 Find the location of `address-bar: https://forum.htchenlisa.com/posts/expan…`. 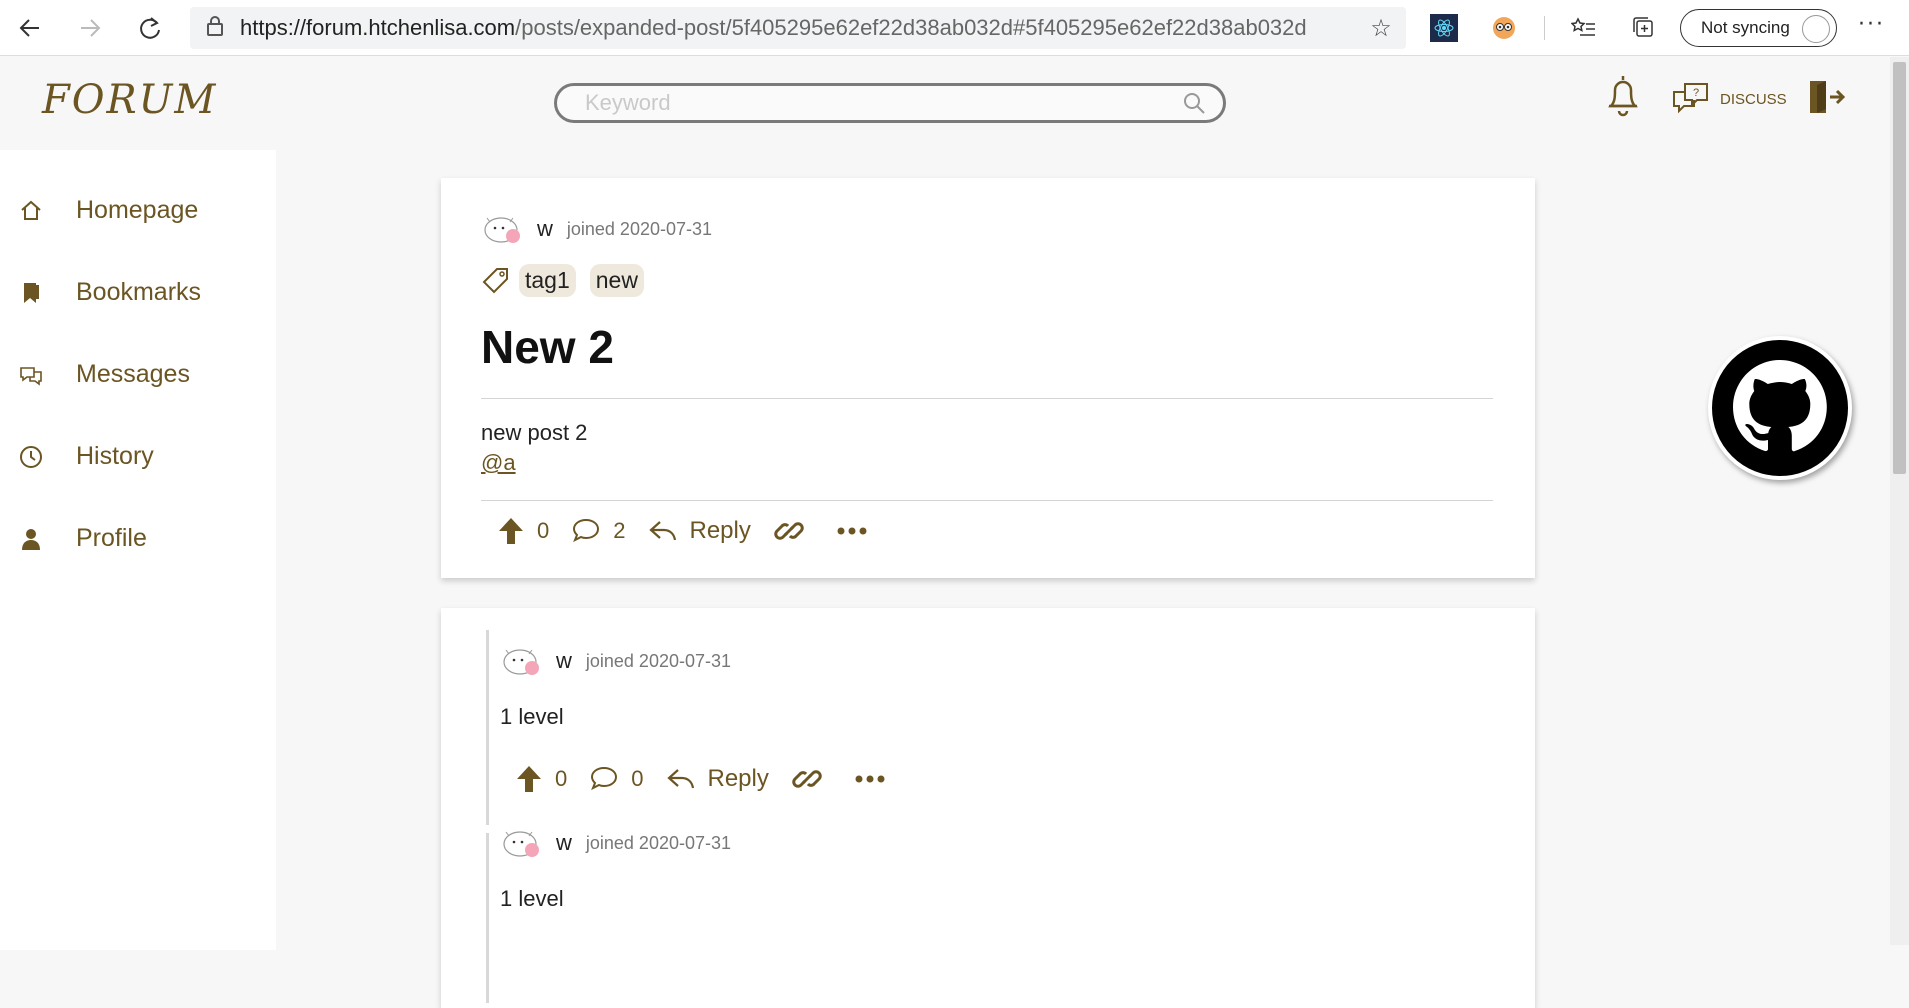

address-bar: https://forum.htchenlisa.com/posts/expan… is located at coordinates (798, 28).